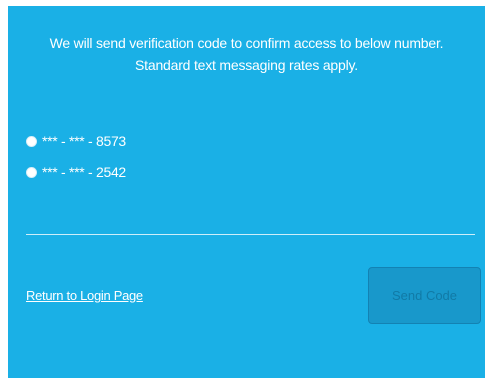  I want to click on phone-option-2542: *** - *** - 2542, so click(76, 172).